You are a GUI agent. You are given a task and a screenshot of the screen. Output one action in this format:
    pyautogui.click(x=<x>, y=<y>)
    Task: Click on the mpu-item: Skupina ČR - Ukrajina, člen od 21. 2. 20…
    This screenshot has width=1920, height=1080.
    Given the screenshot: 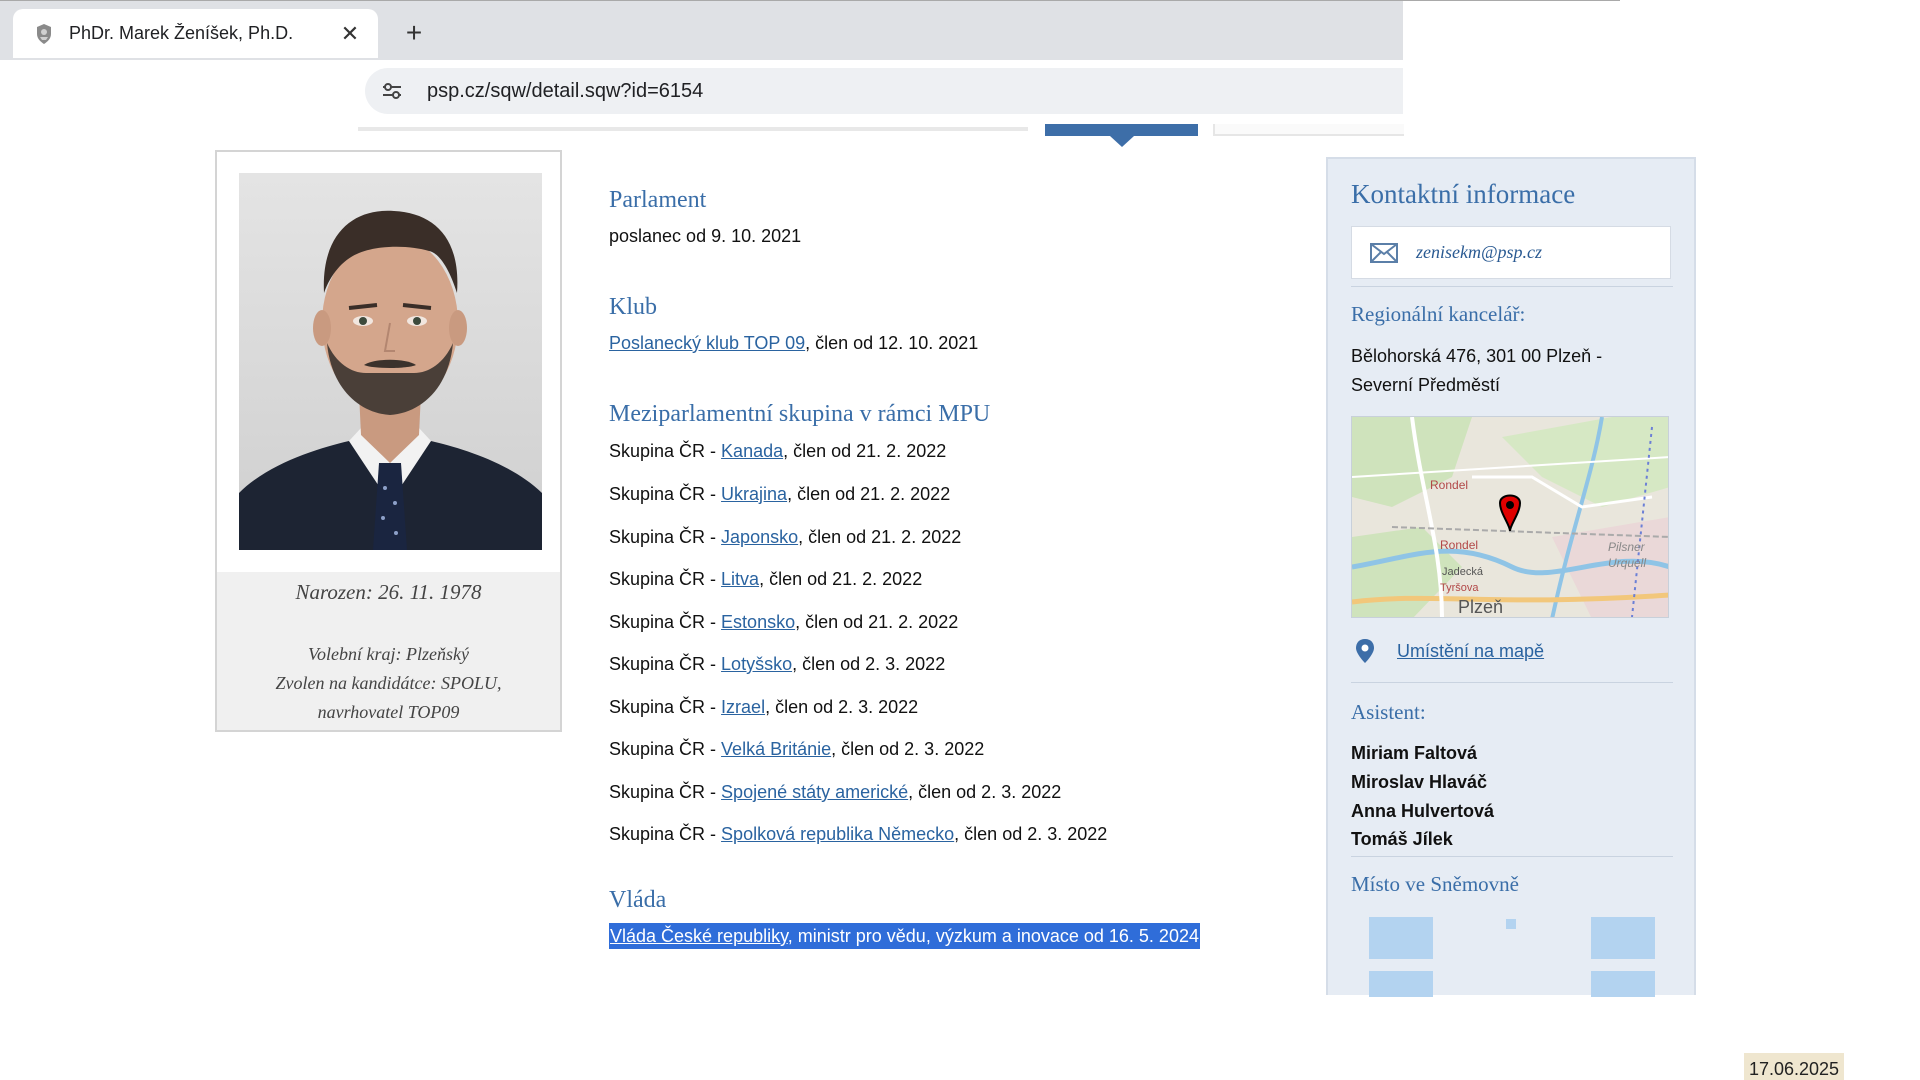 What is the action you would take?
    pyautogui.click(x=779, y=494)
    